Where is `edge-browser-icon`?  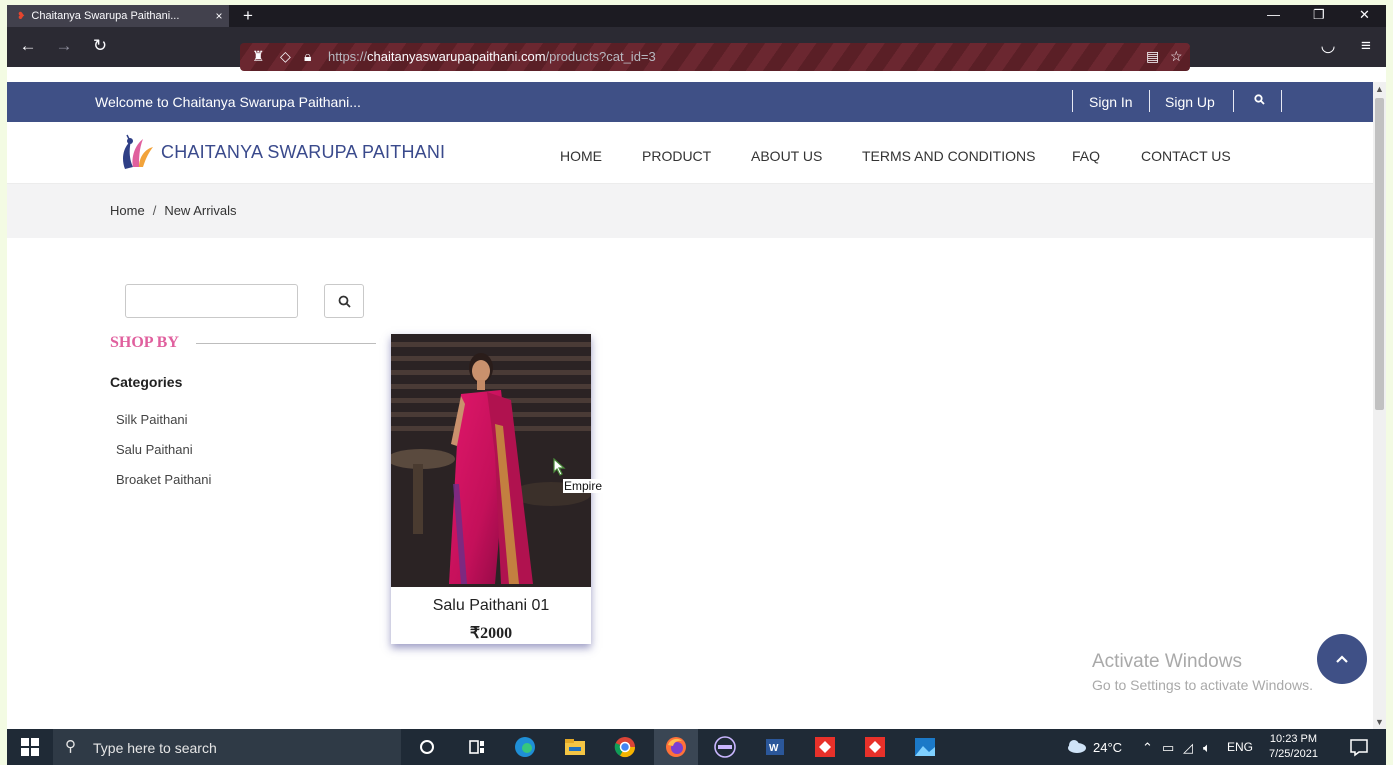
edge-browser-icon is located at coordinates (525, 747).